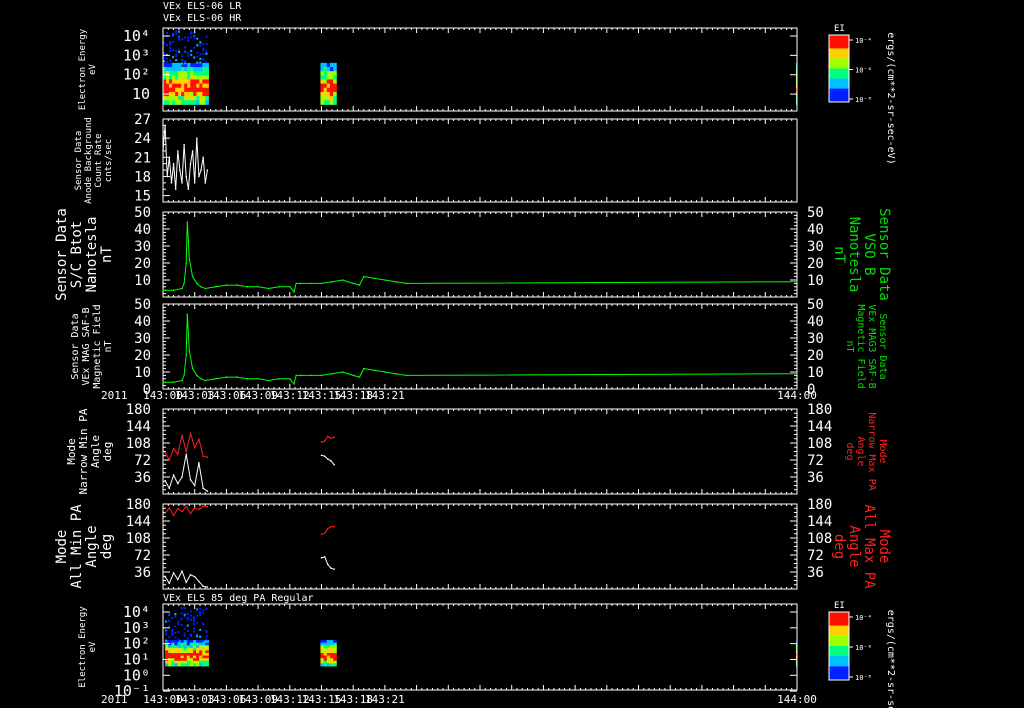 The image size is (1024, 708). I want to click on y-tick-label: 24, so click(142, 139).